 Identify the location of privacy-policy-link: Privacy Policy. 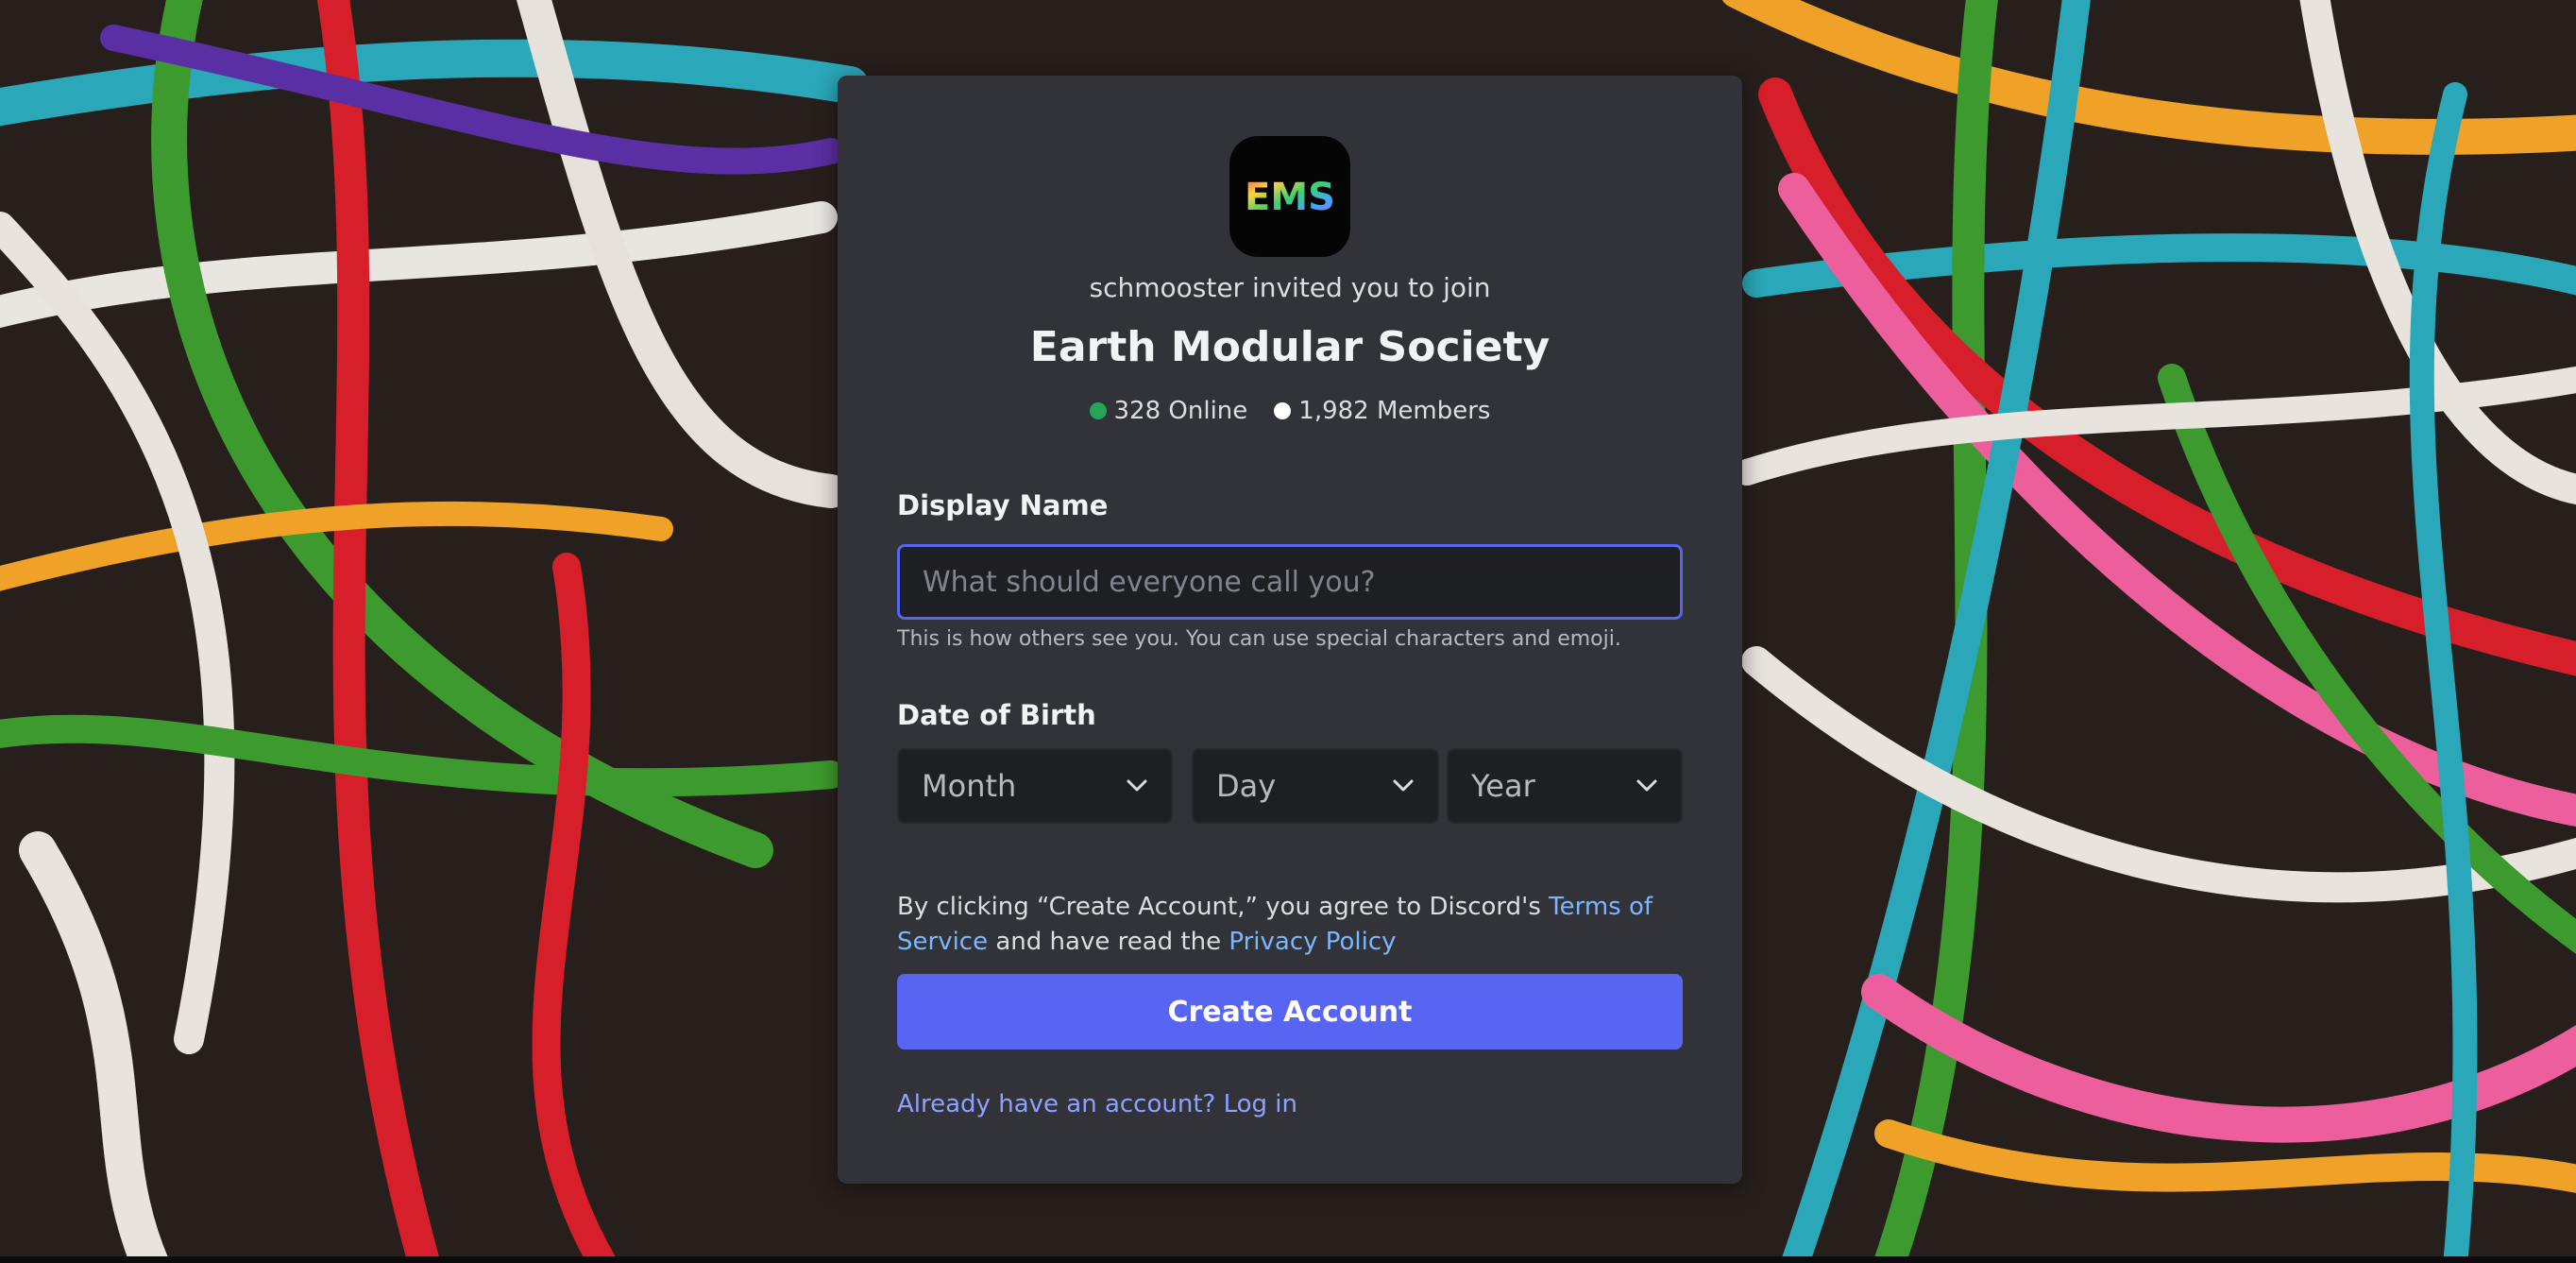
(1312, 942).